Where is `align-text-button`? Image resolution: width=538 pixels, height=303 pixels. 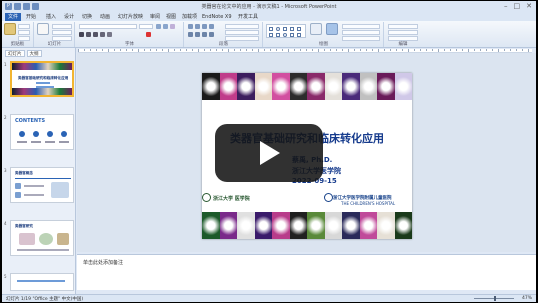
align-text-button is located at coordinates (242, 32).